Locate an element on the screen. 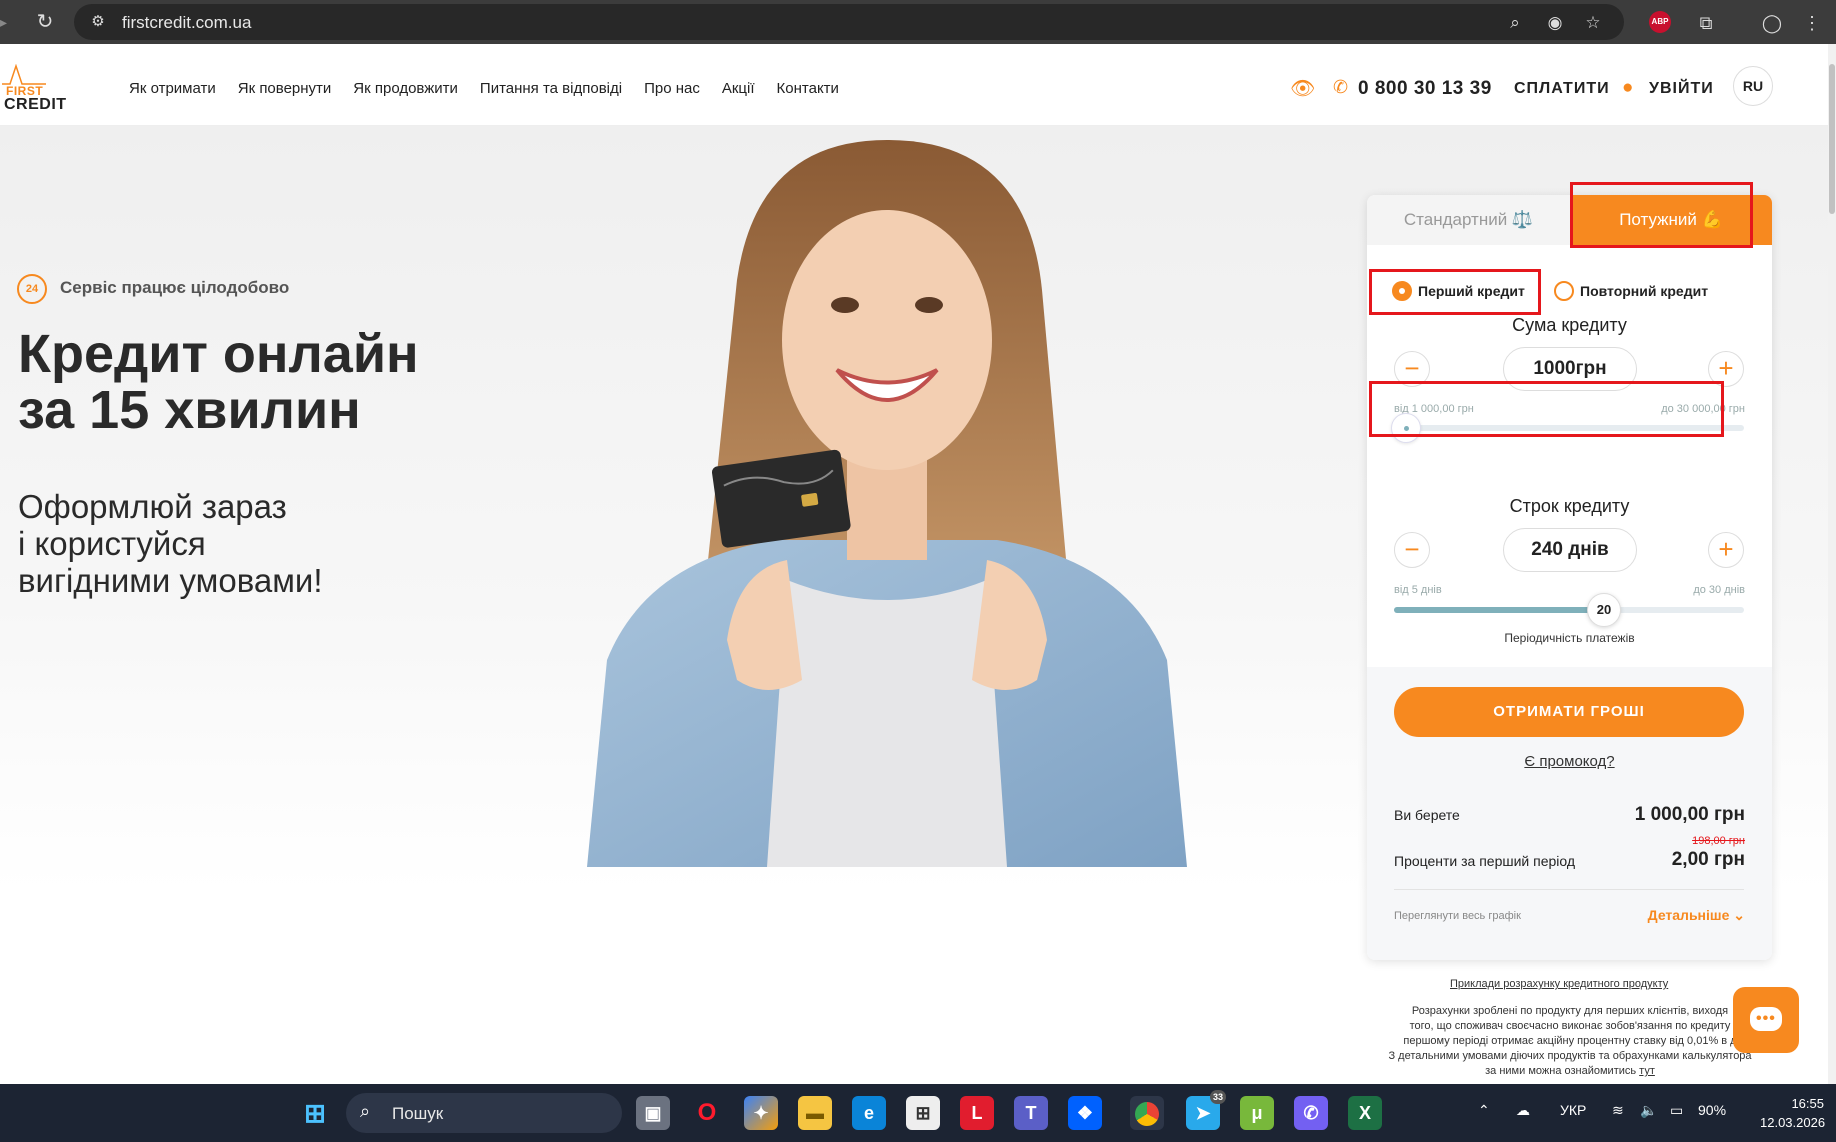 This screenshot has height=1142, width=1836. chrome-icon is located at coordinates (1147, 1113).